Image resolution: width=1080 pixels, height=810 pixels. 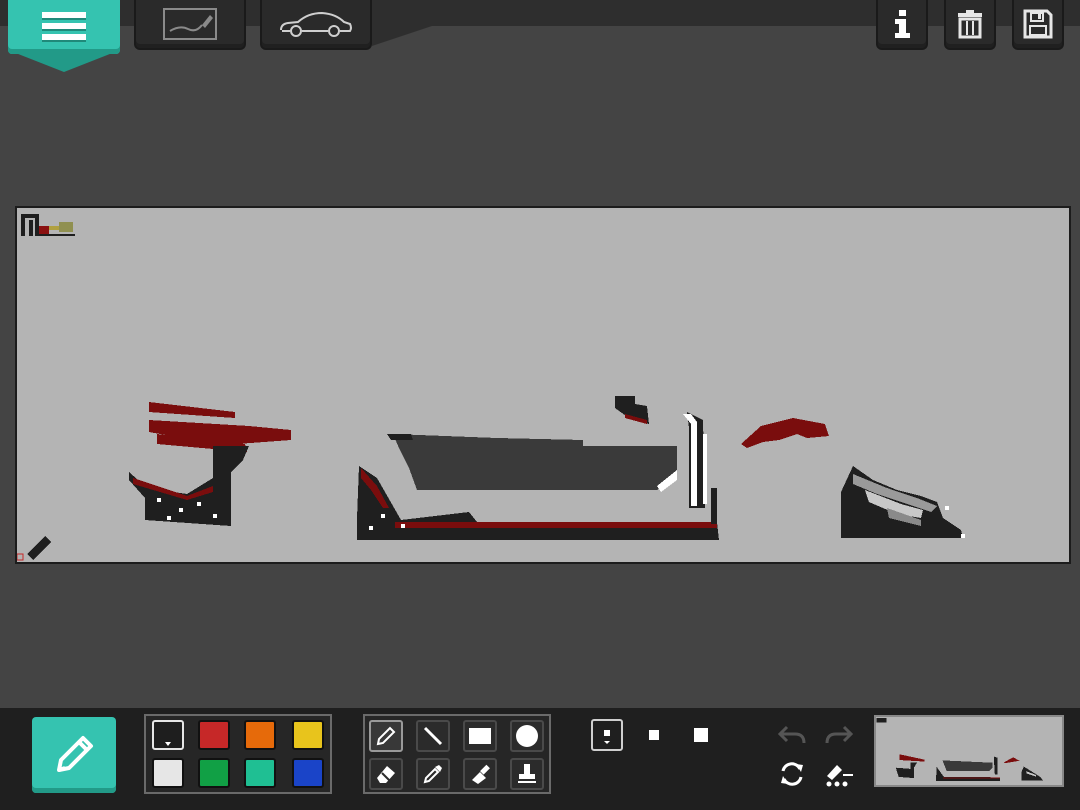 I want to click on color-palette, so click(x=238, y=754).